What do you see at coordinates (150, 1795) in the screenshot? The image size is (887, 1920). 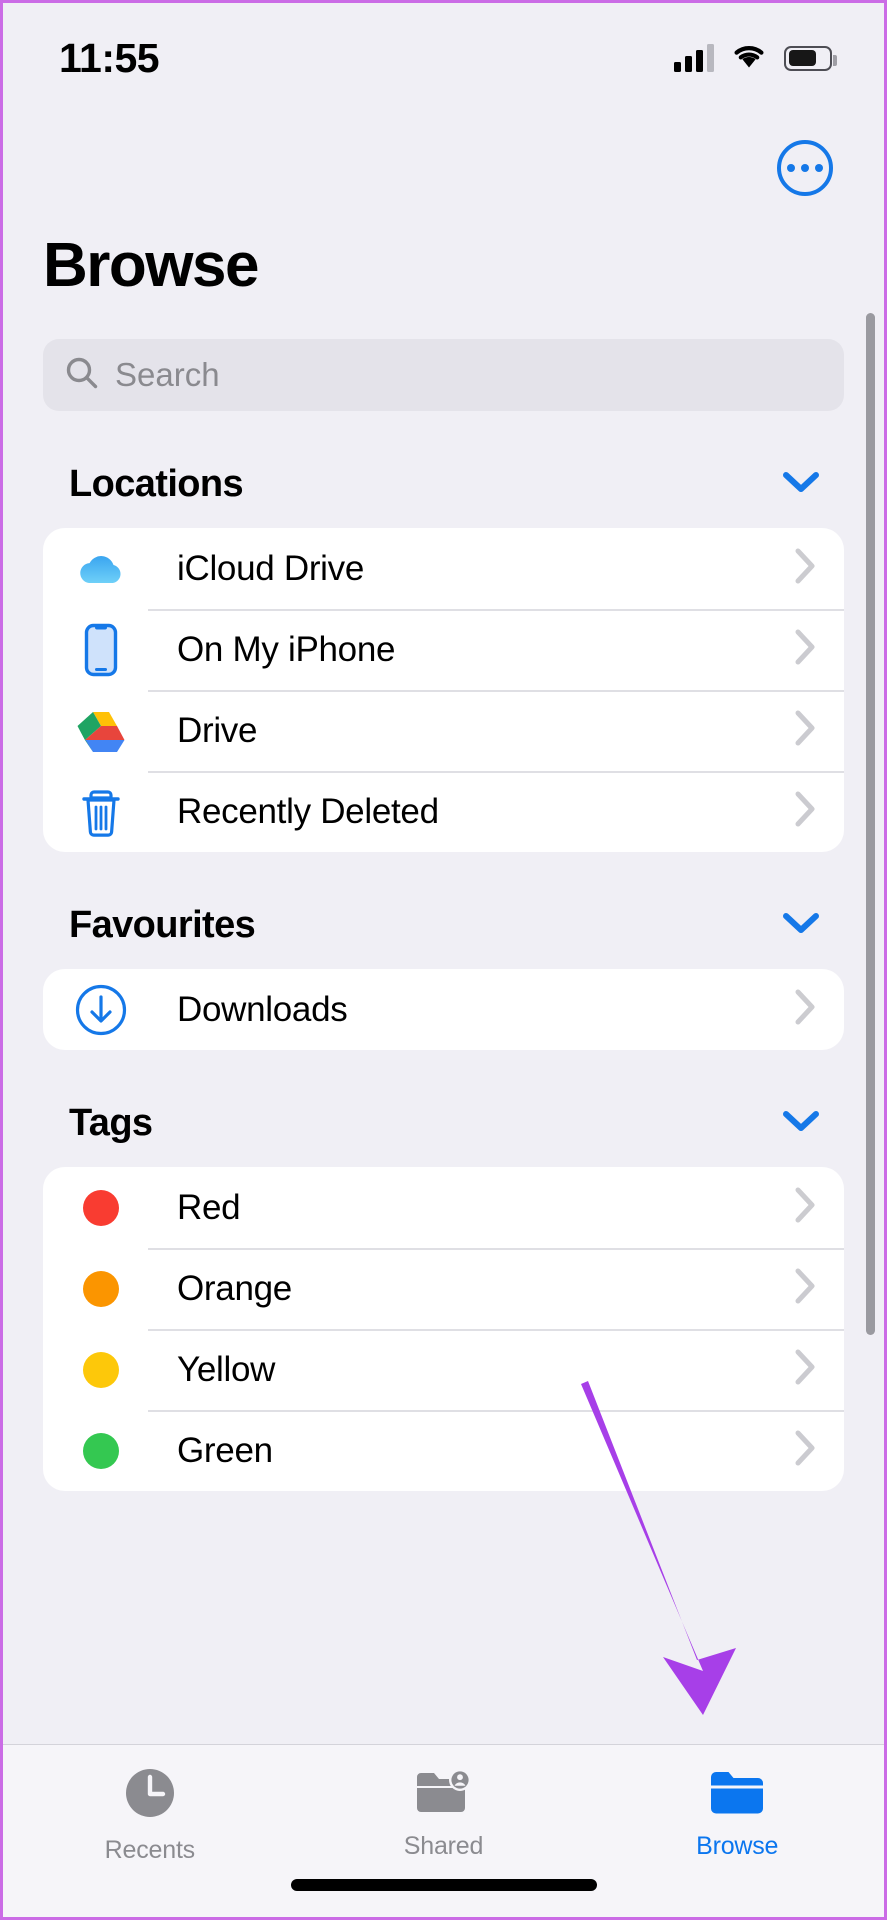 I see `clock-icon` at bounding box center [150, 1795].